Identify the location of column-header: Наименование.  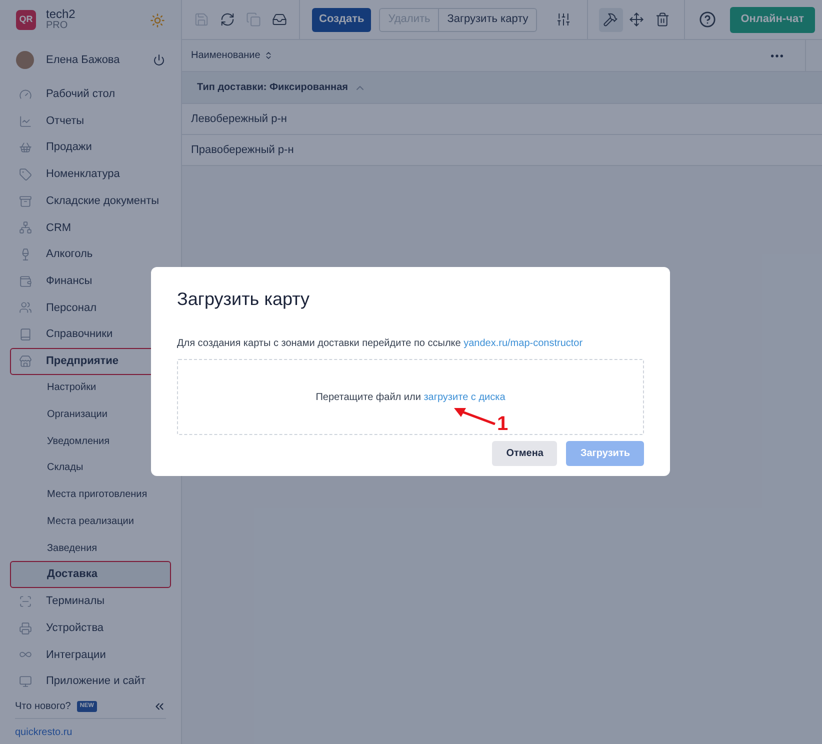
(232, 55).